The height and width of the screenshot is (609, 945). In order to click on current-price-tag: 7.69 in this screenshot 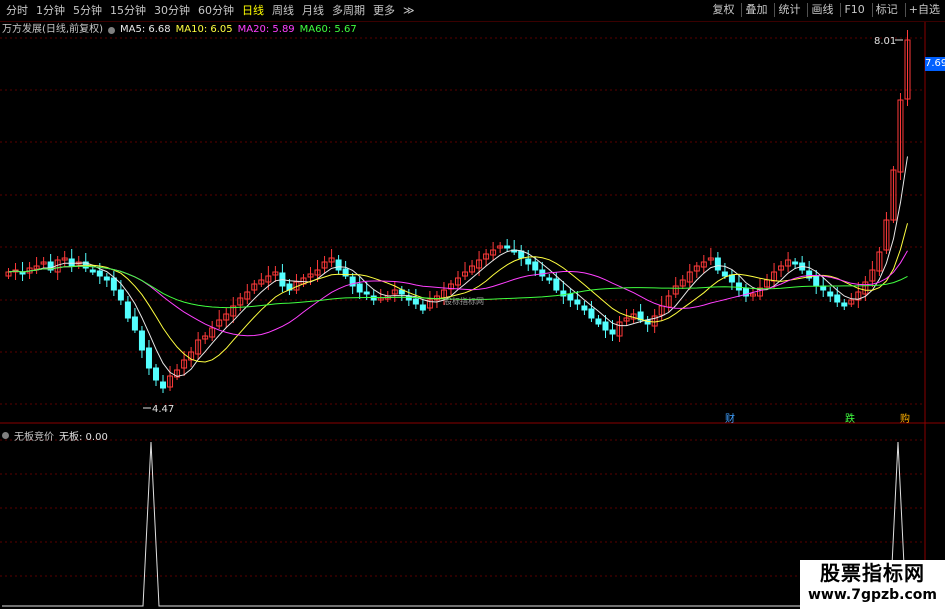, I will do `click(935, 64)`.